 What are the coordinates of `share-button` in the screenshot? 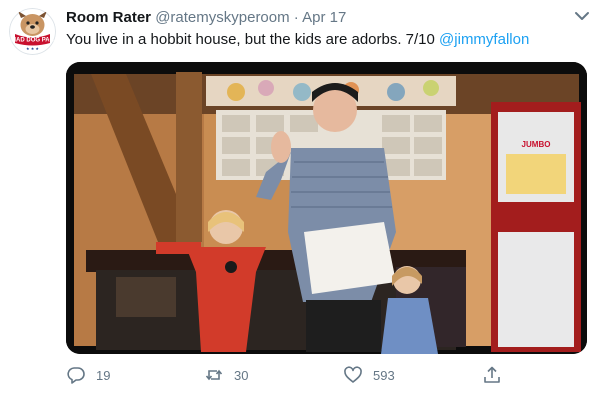 It's located at (492, 375).